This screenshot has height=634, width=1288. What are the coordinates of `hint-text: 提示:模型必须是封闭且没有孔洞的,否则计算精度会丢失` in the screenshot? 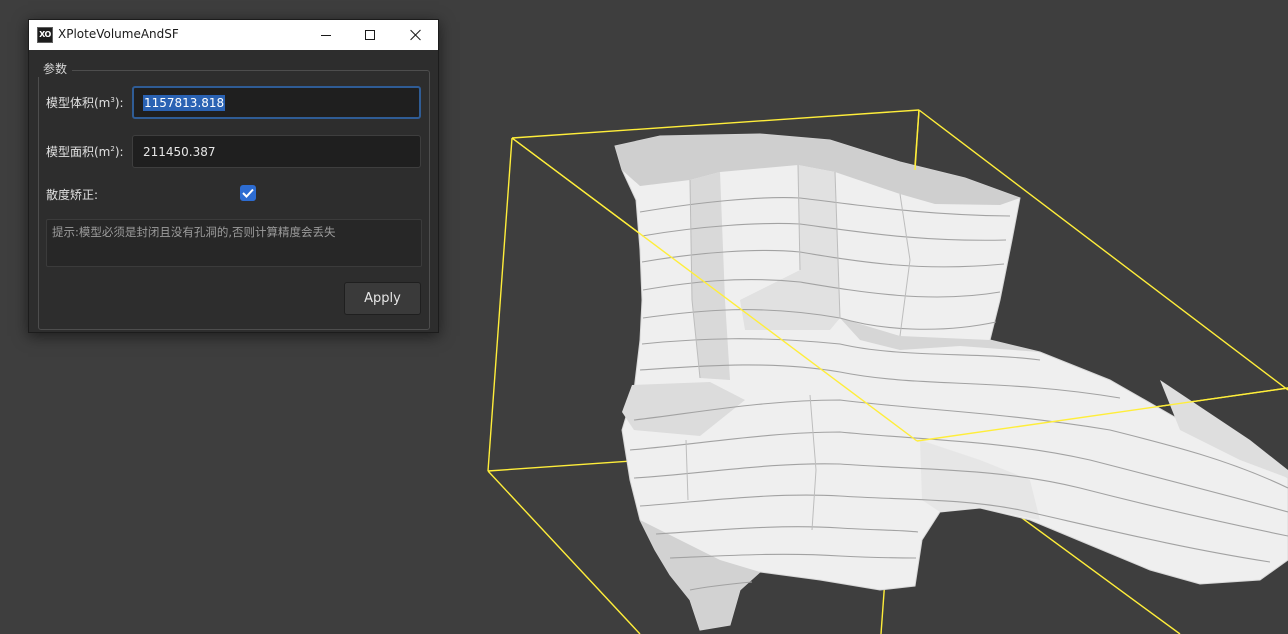 It's located at (234, 243).